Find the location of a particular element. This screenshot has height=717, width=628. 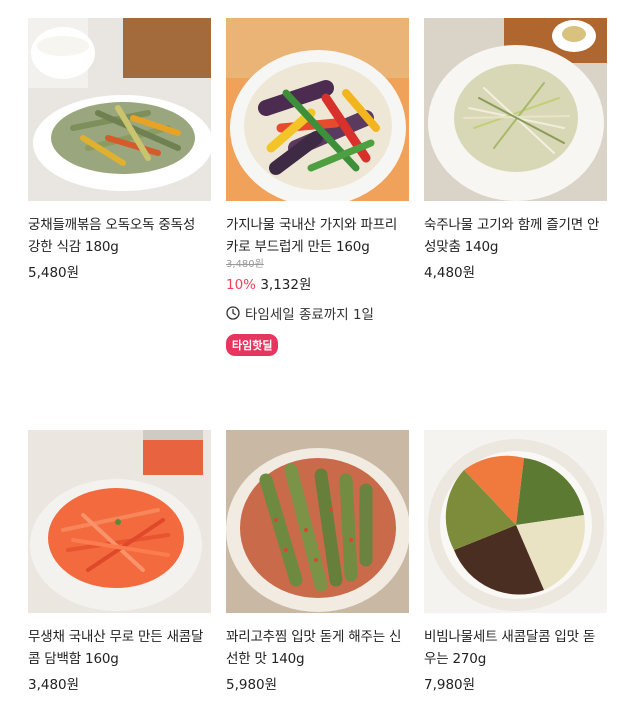

timesale-timer: 타임세일 종료까지 1일 is located at coordinates (317, 313).